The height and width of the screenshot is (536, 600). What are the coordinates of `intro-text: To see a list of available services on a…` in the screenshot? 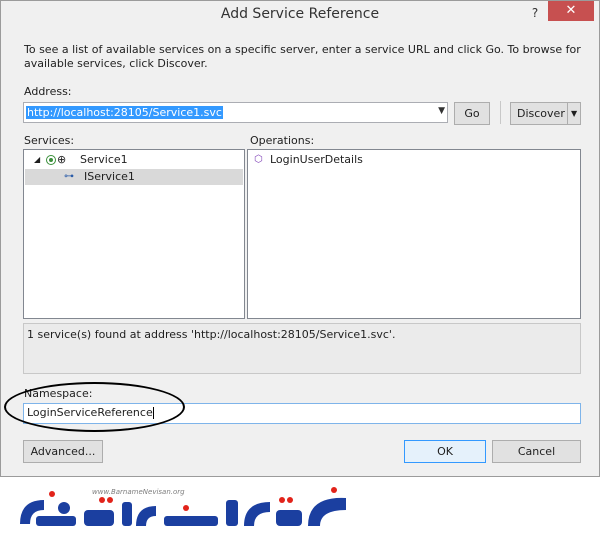 It's located at (302, 56).